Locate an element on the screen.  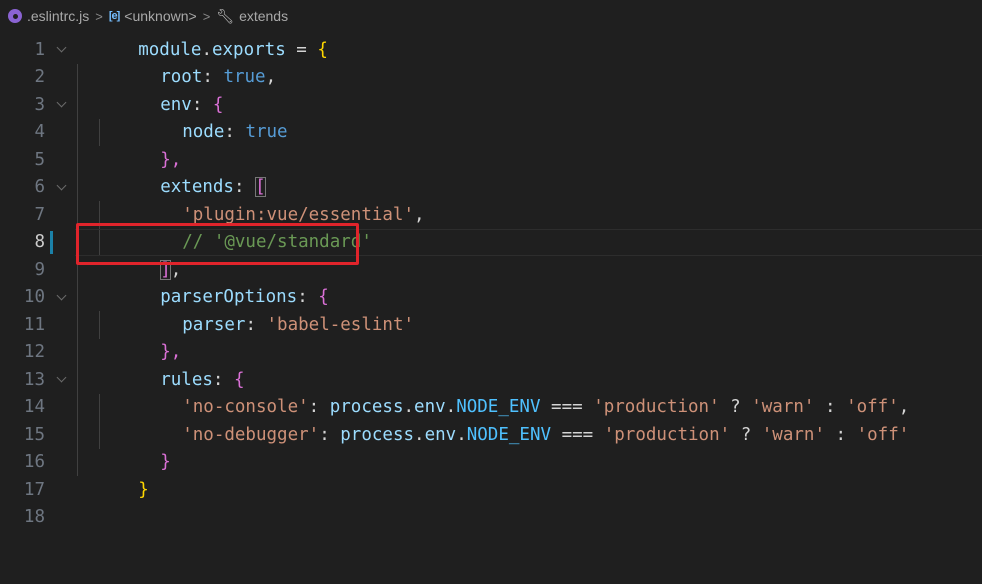
line-number: 10 is located at coordinates (34, 297).